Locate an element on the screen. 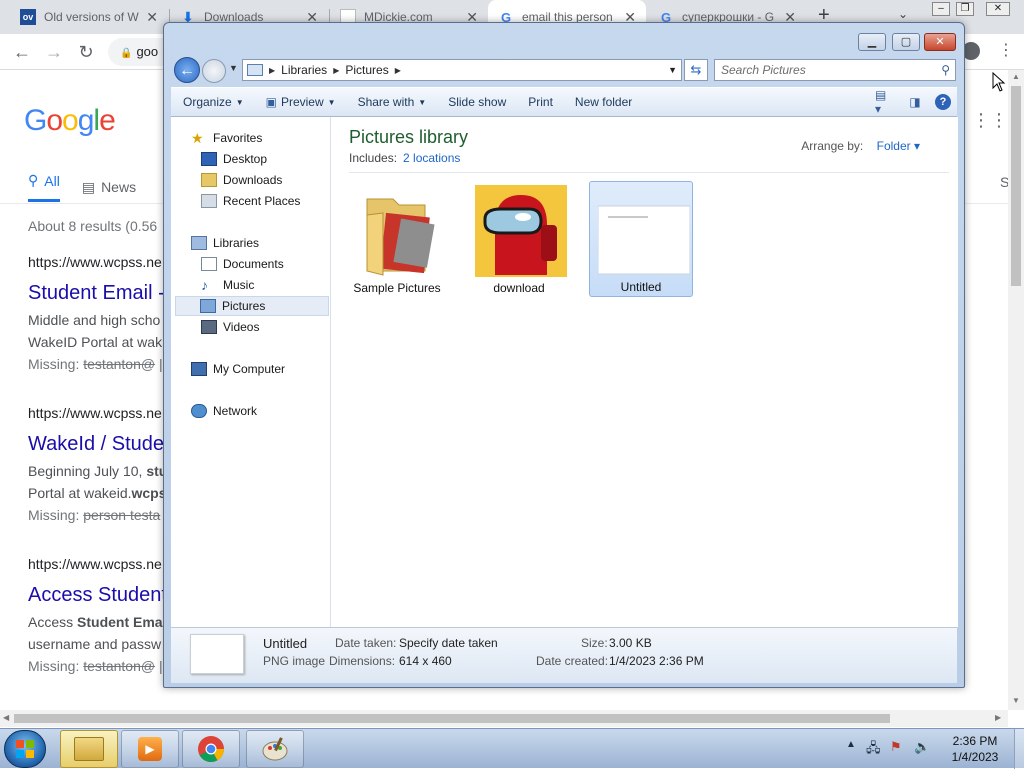 The width and height of the screenshot is (1024, 770). print-button: Print is located at coordinates (539, 102).